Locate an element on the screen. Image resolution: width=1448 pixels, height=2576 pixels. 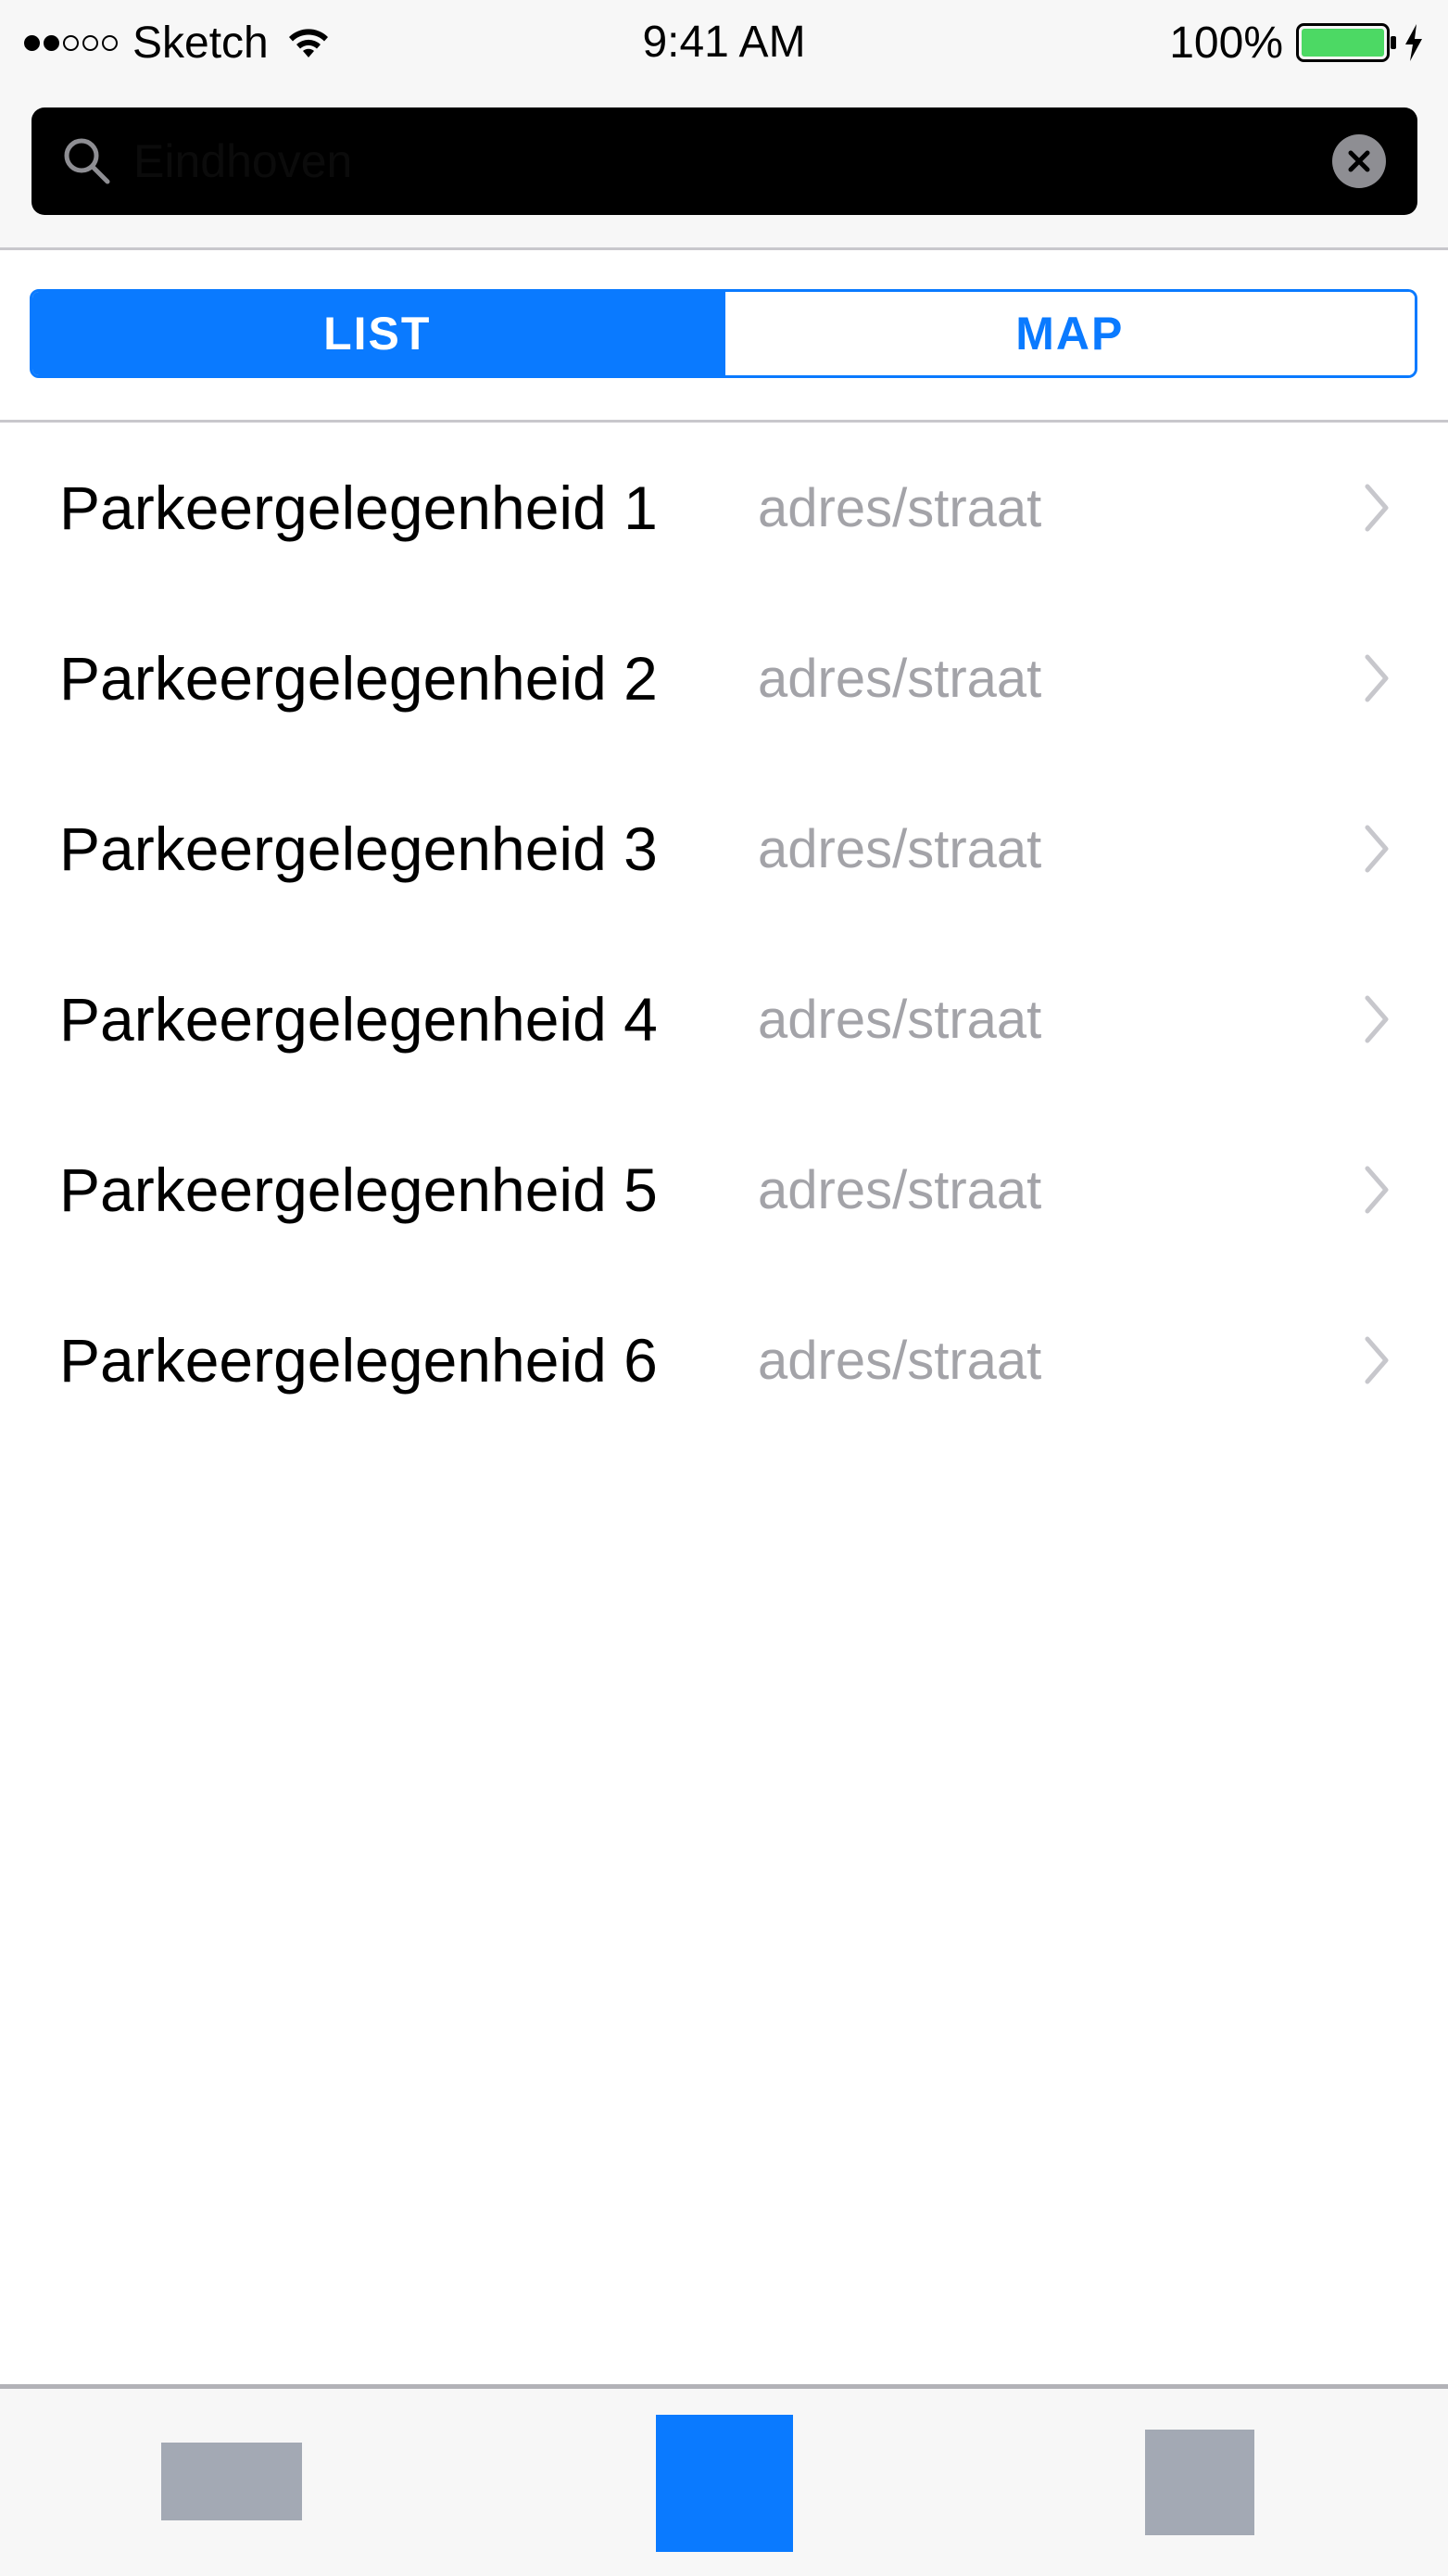
list-item: Parkeergelegenheid 1 adres/straat is located at coordinates (724, 508).